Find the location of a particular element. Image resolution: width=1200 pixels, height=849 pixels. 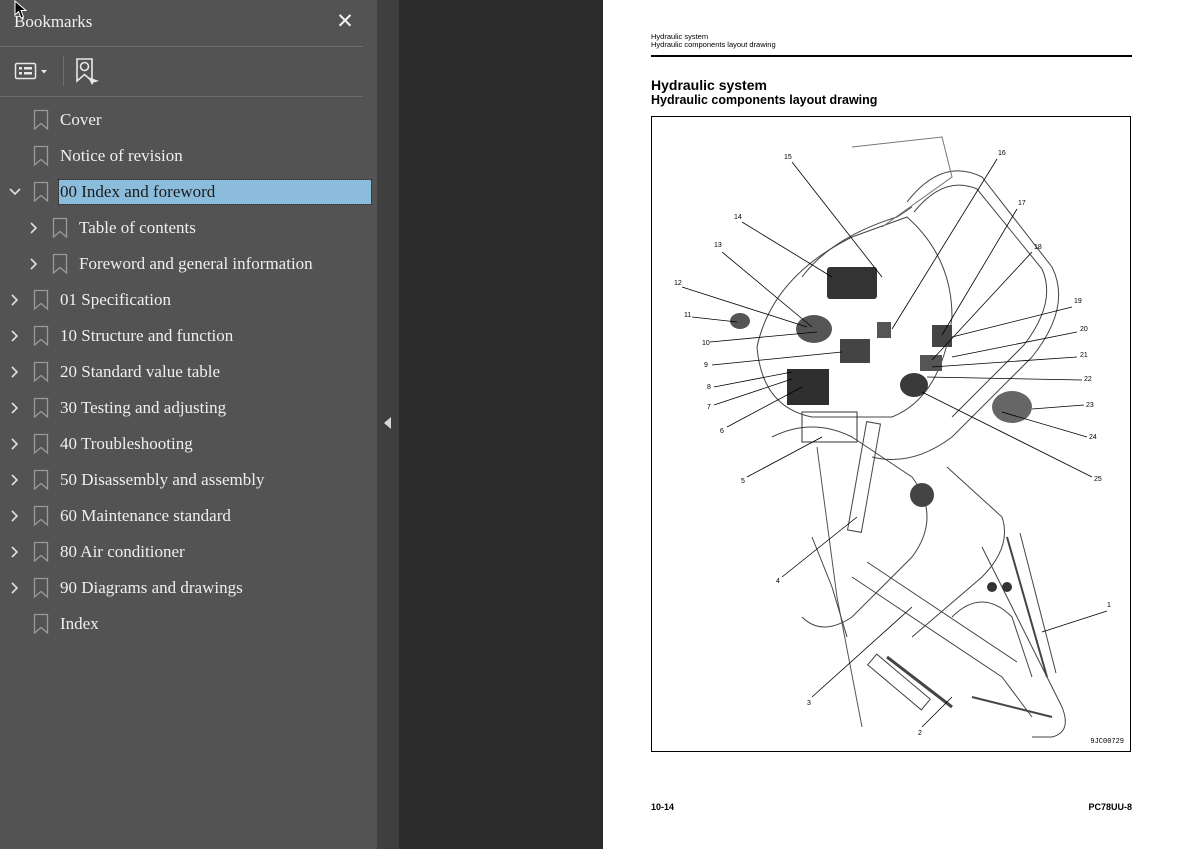

callout-number: 15 is located at coordinates (788, 157).